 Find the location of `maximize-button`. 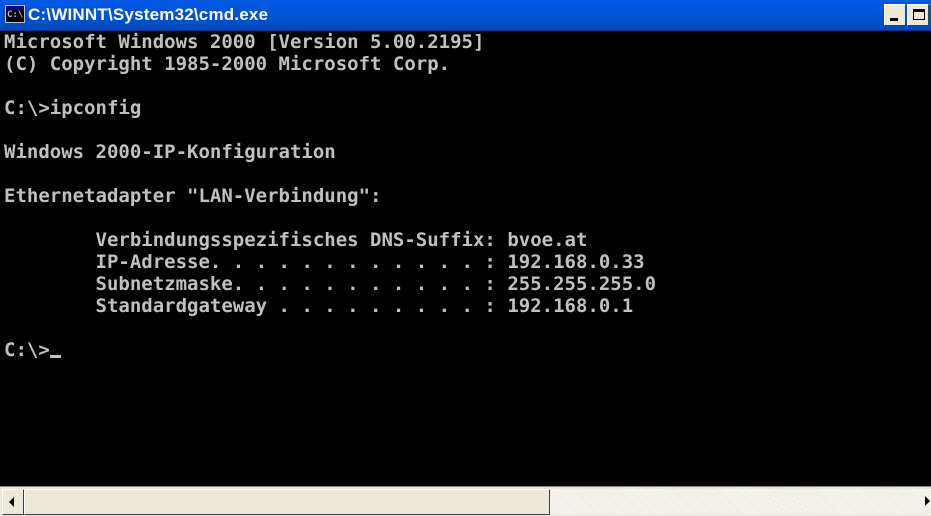

maximize-button is located at coordinates (918, 15).